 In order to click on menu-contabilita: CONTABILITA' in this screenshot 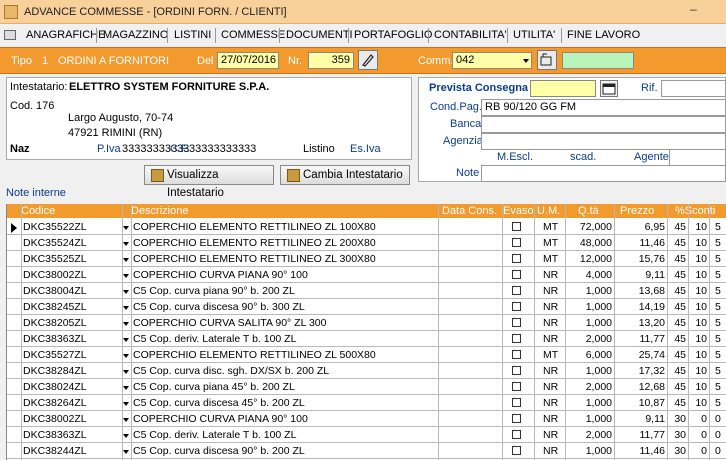, I will do `click(470, 35)`.